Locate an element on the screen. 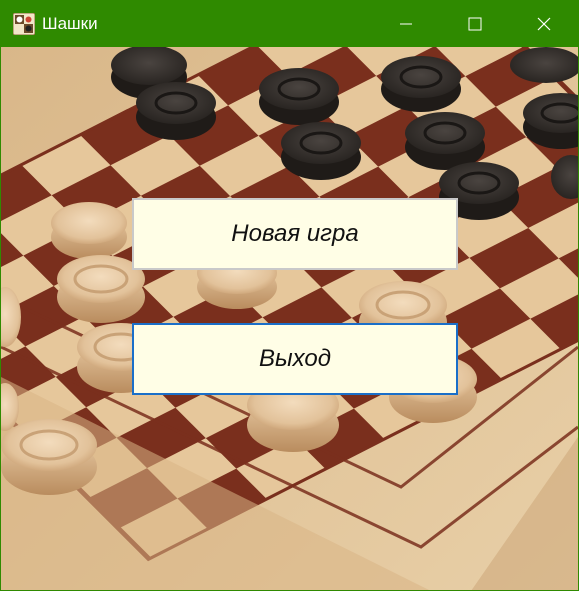 This screenshot has height=591, width=579. window-title: Шашки is located at coordinates (70, 23).